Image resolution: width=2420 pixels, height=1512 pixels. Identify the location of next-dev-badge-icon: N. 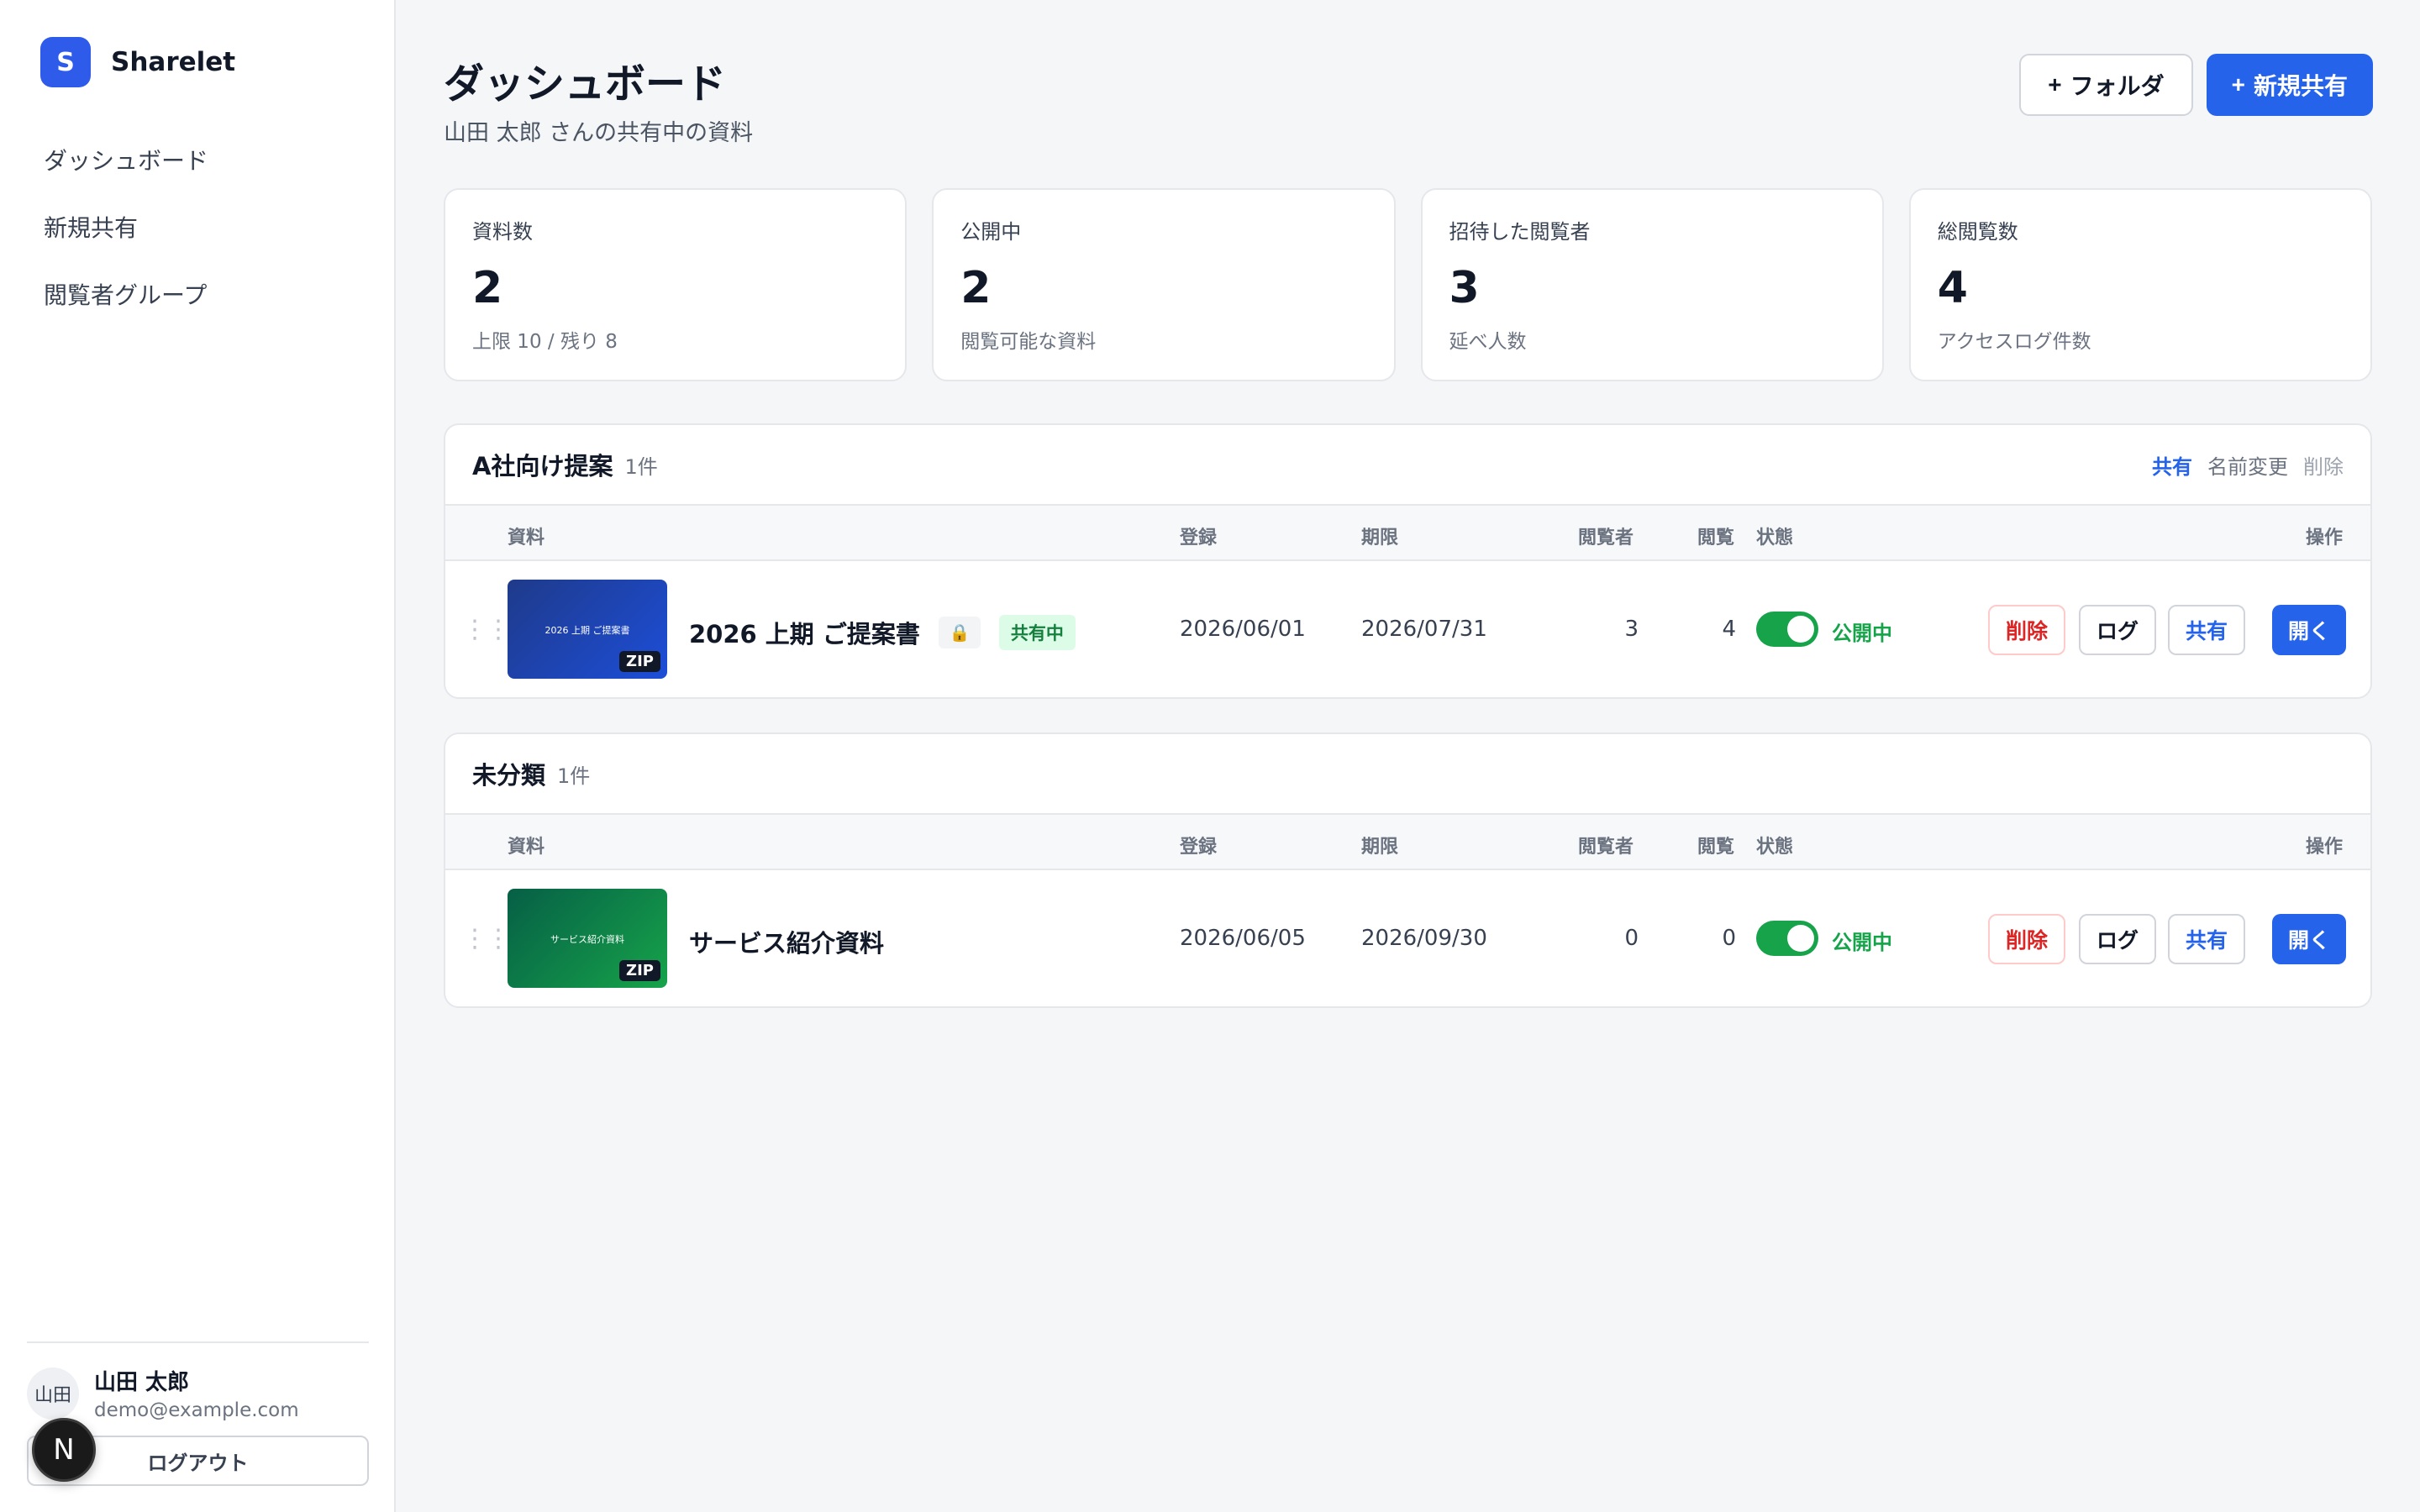
(64, 1450).